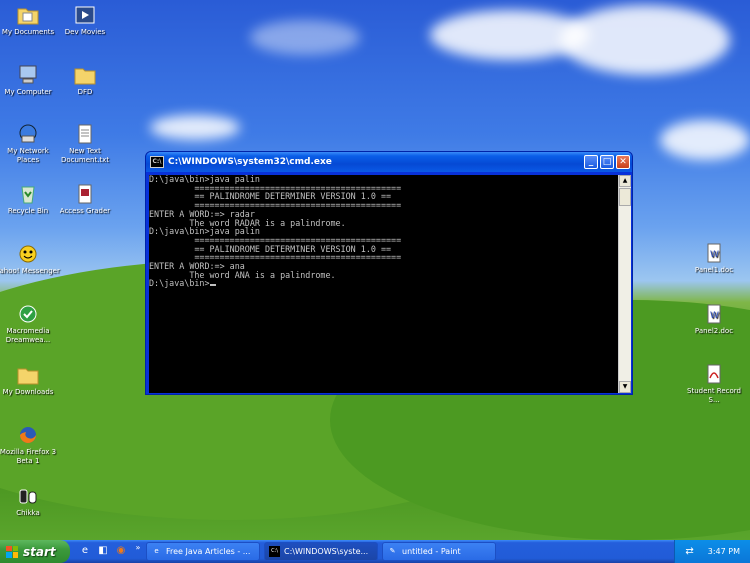 The image size is (750, 563). What do you see at coordinates (392, 551) in the screenshot?
I see `paint-icon: ✎` at bounding box center [392, 551].